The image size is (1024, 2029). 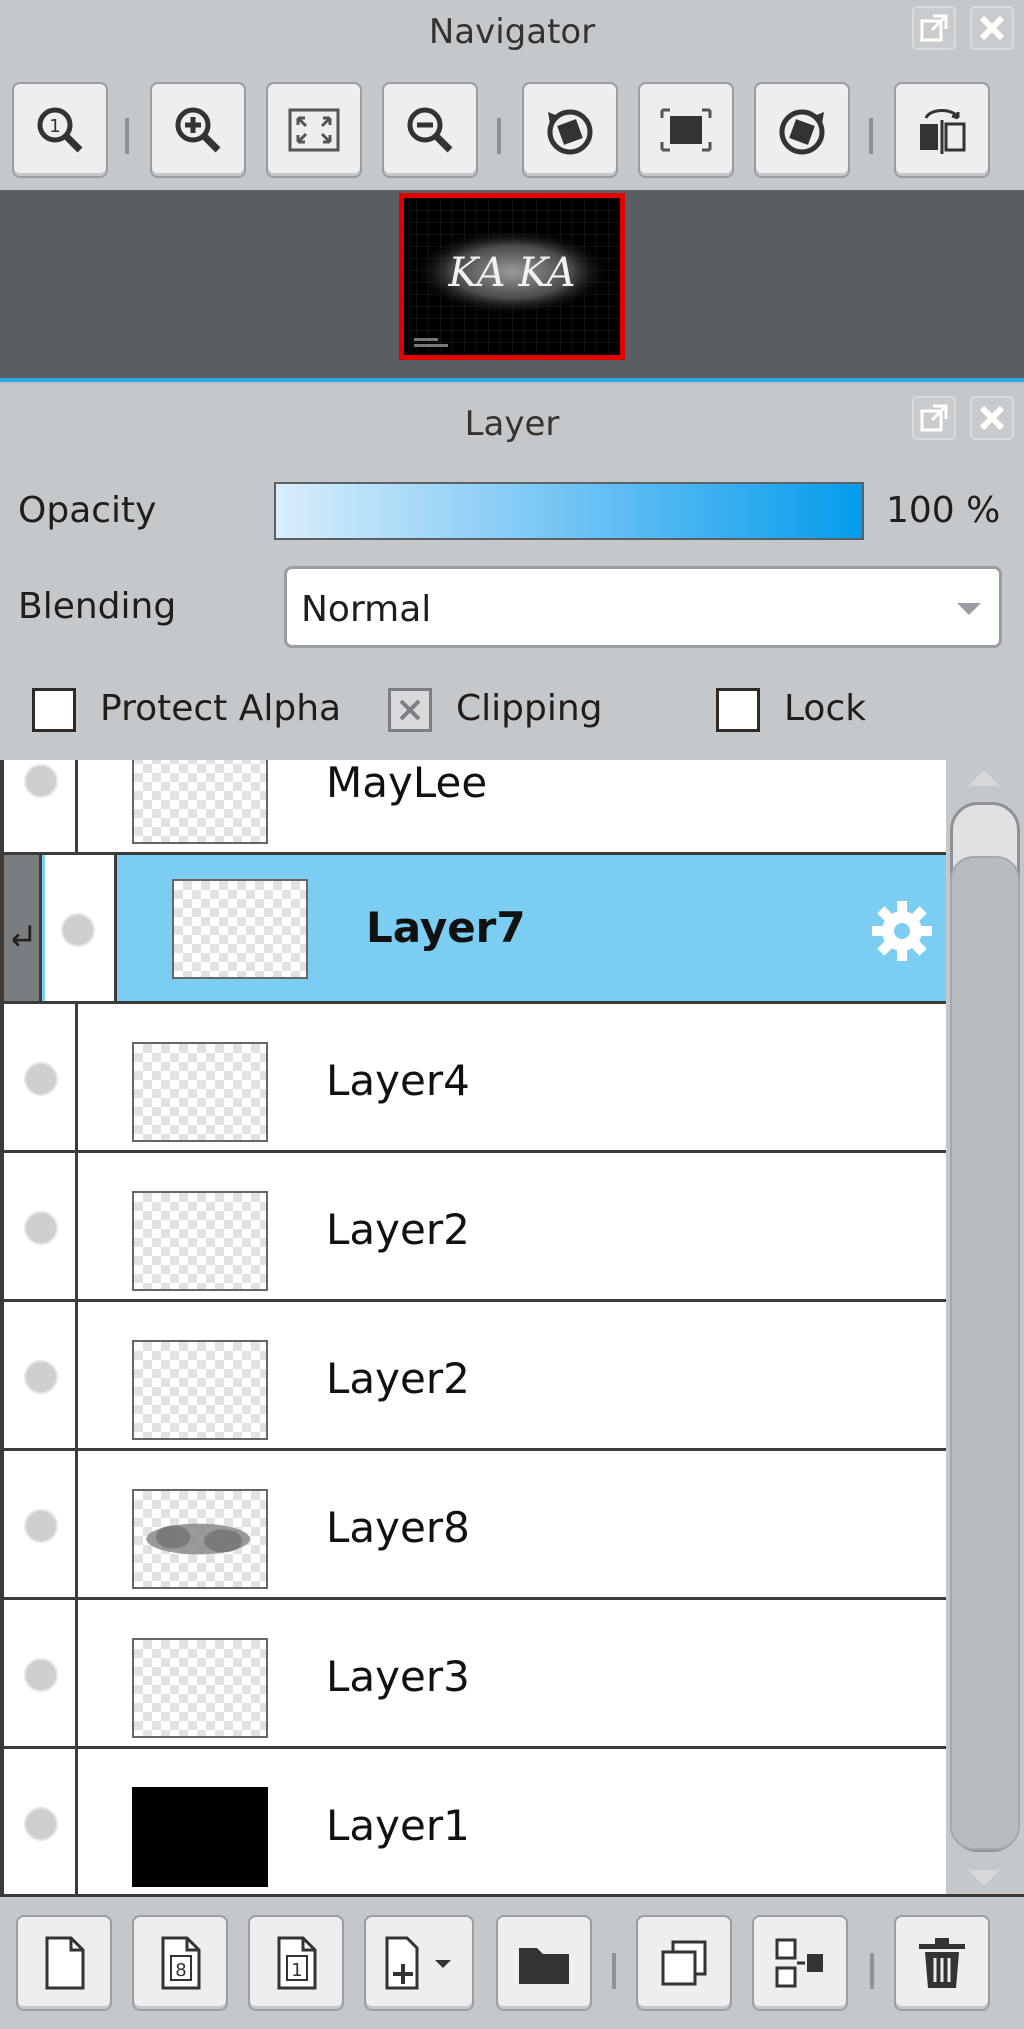 I want to click on svg-text: 8, so click(x=180, y=1970).